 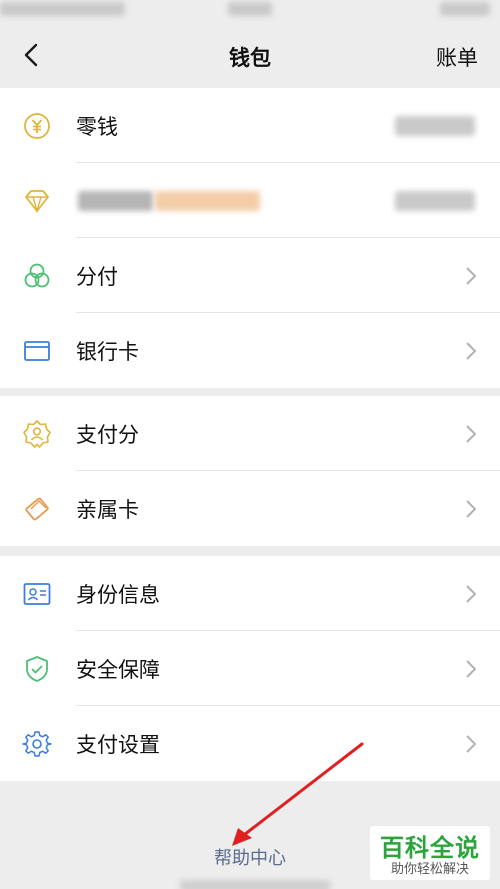 I want to click on watermark-logo: 百科全说 助你轻松解决, so click(x=430, y=853).